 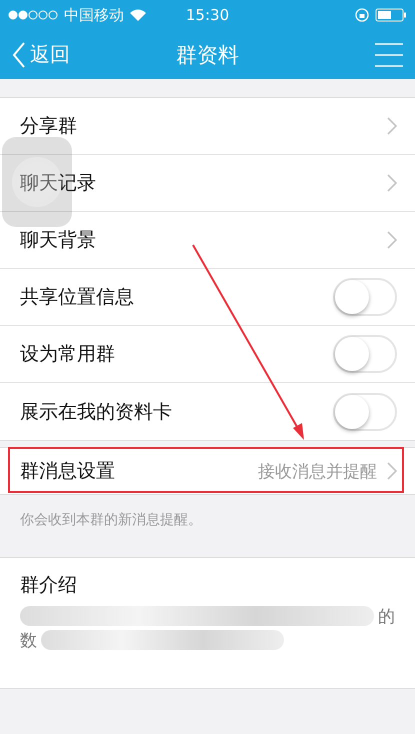 What do you see at coordinates (391, 15) in the screenshot?
I see `battery-icon` at bounding box center [391, 15].